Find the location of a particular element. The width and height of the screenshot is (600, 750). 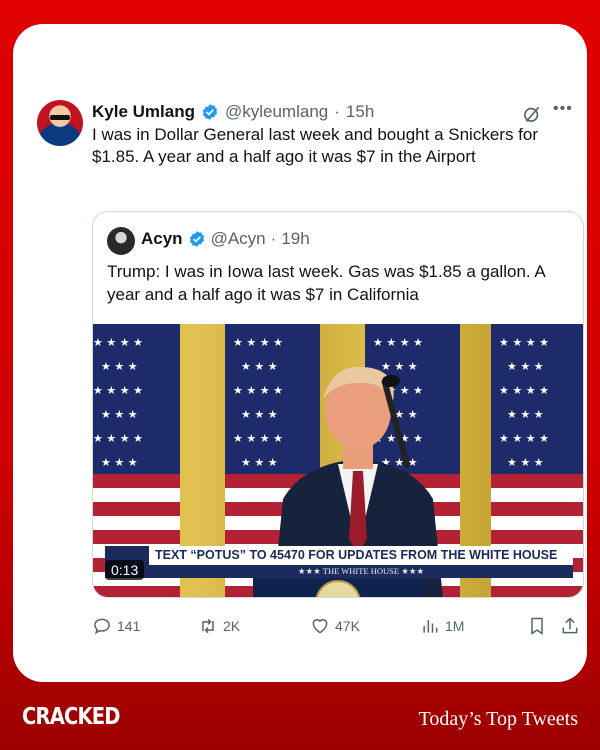

author-avatar is located at coordinates (60, 123).